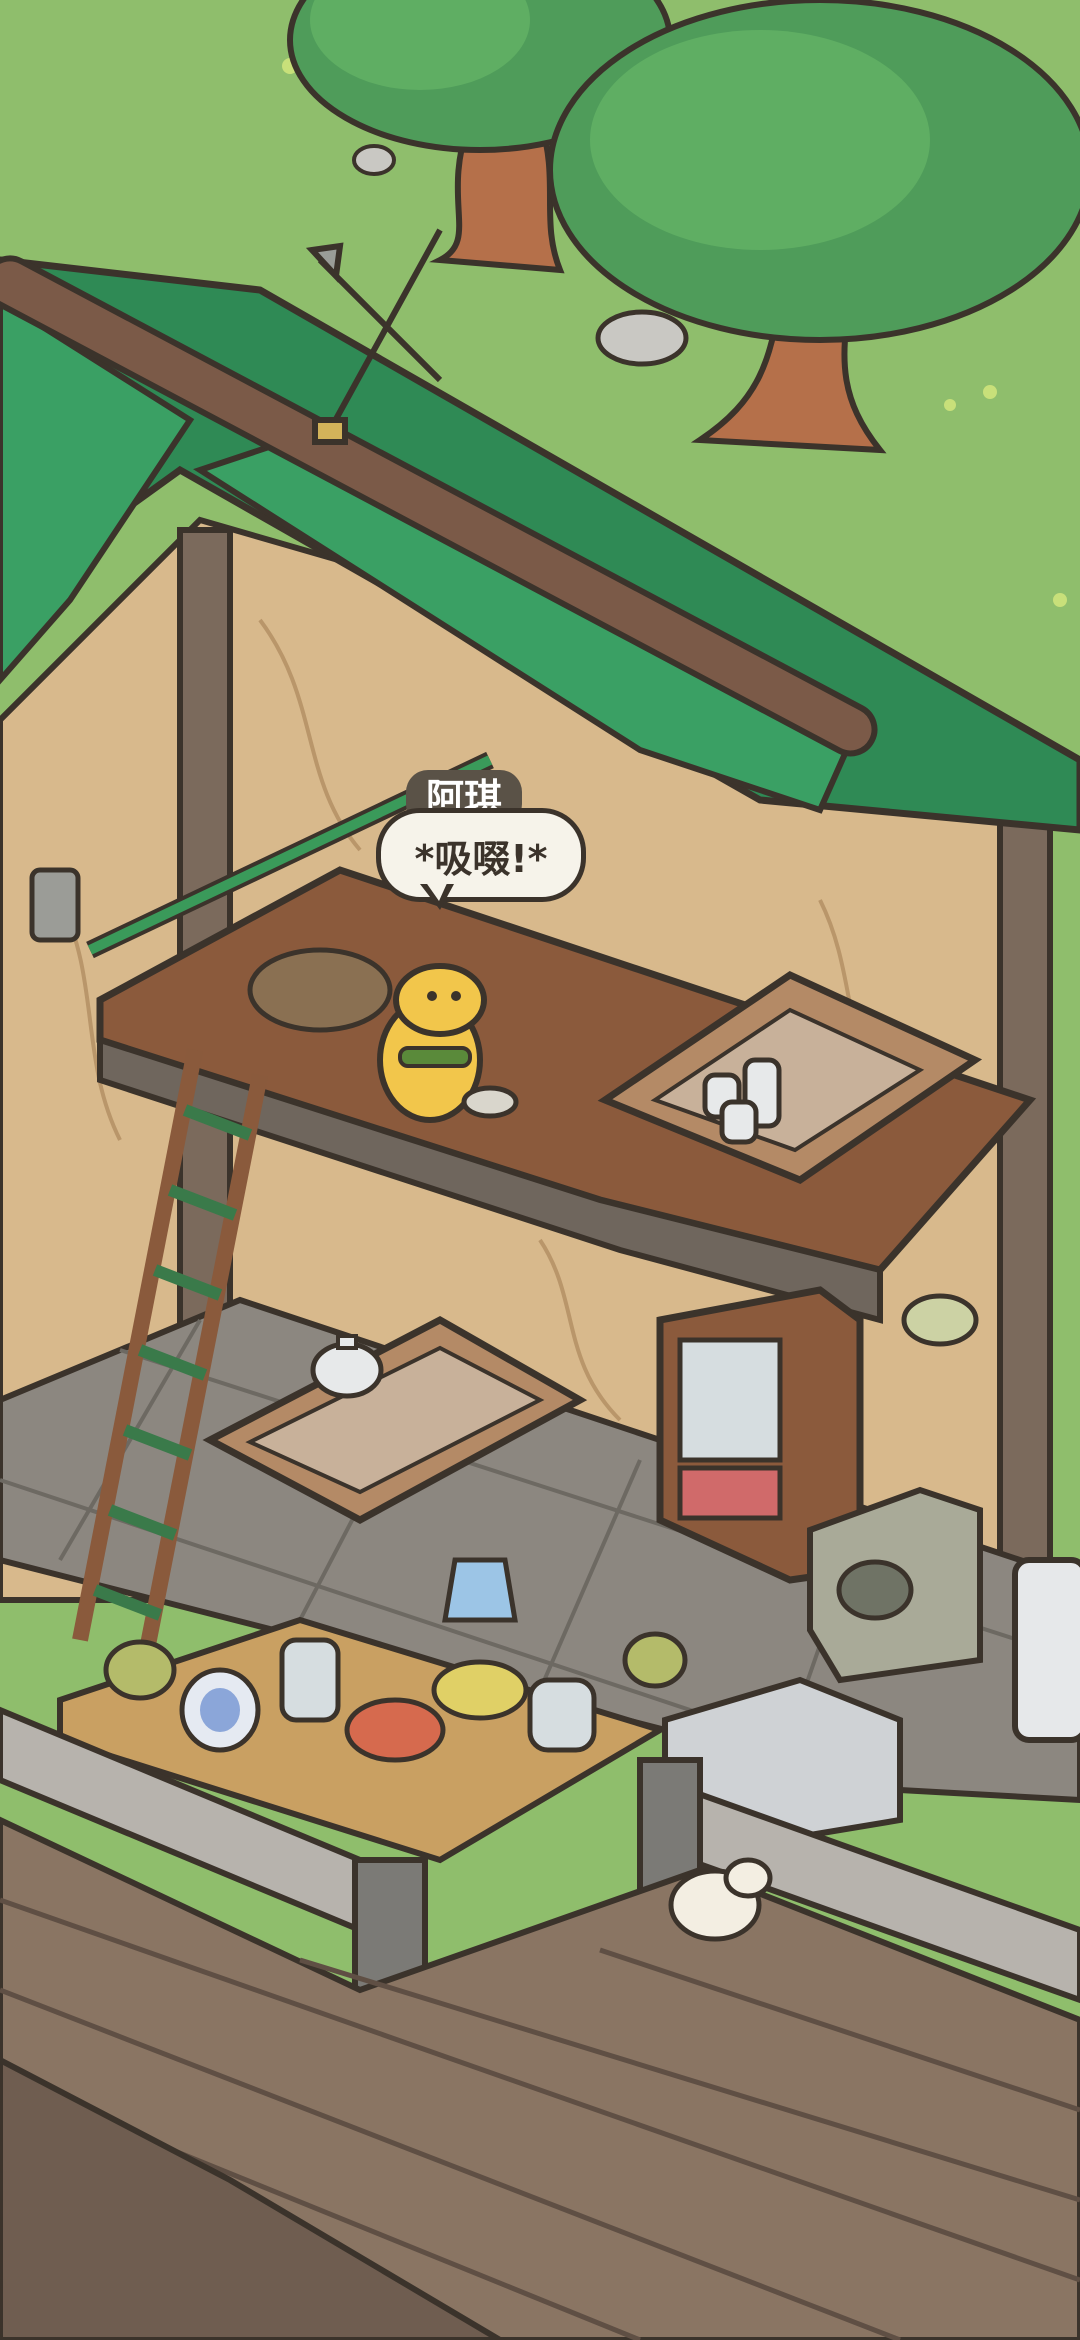  I want to click on speech-tail-inner, so click(436, 891).